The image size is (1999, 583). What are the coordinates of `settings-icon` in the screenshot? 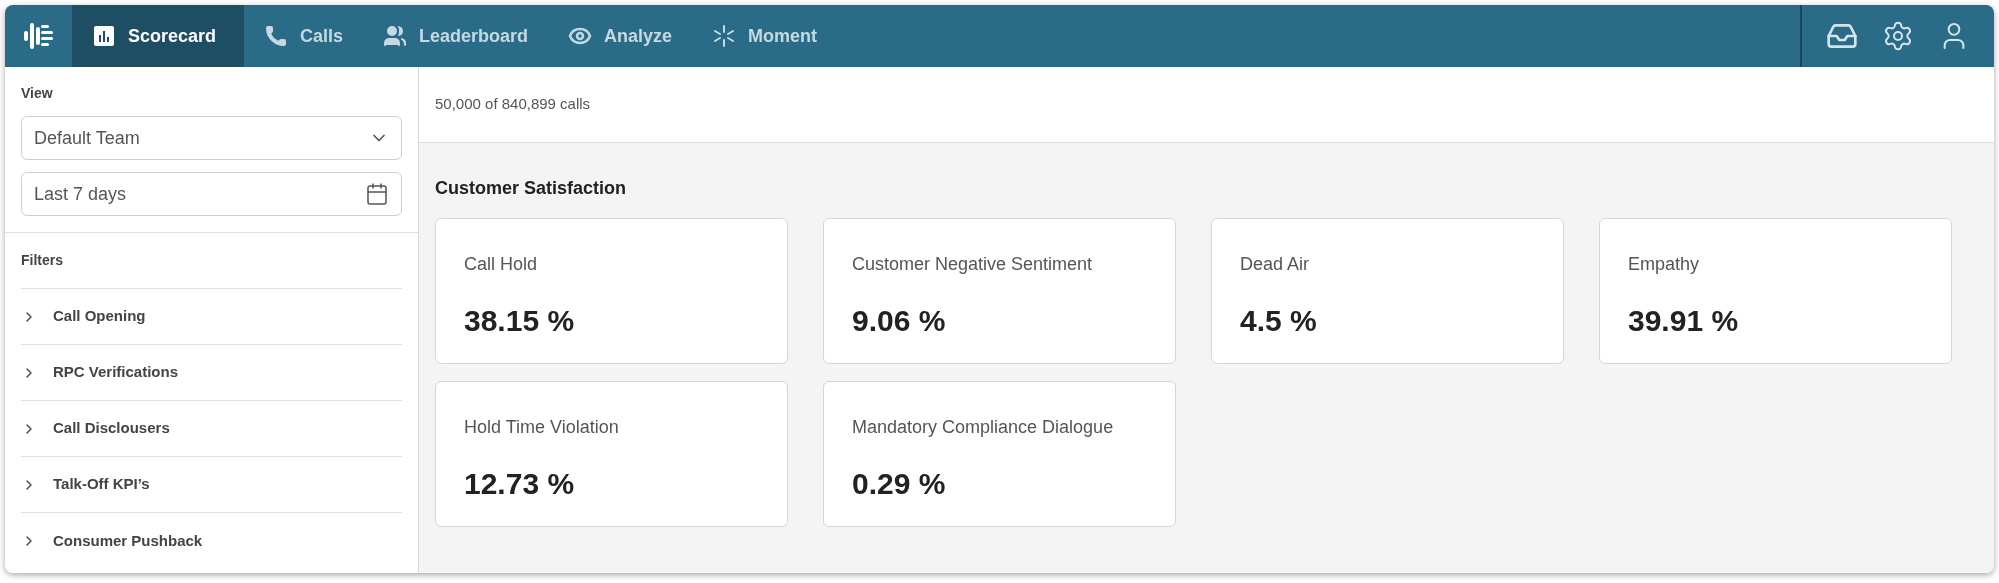 It's located at (1898, 36).